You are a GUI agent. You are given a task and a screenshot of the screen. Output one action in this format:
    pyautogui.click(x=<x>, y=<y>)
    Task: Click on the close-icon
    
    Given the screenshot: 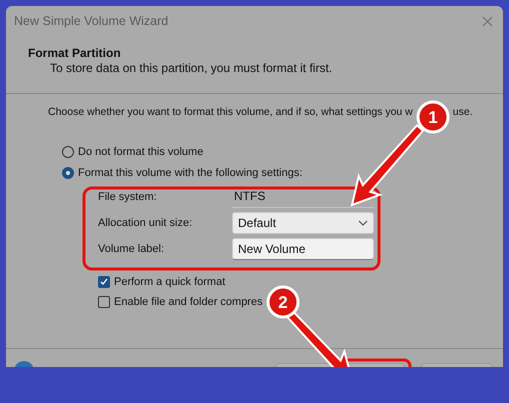 What is the action you would take?
    pyautogui.click(x=487, y=21)
    